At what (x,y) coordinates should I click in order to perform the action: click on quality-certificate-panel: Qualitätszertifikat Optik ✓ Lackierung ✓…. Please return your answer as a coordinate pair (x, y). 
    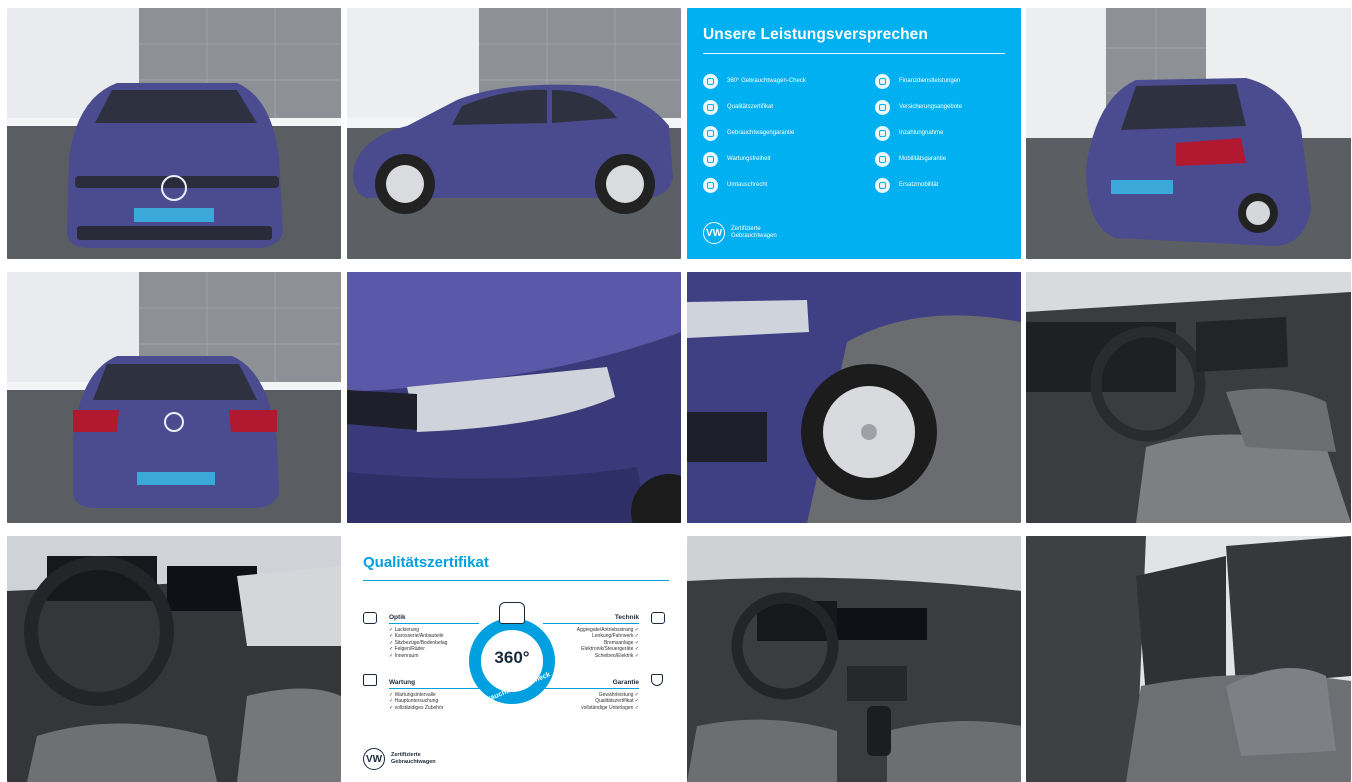
    Looking at the image, I should click on (514, 659).